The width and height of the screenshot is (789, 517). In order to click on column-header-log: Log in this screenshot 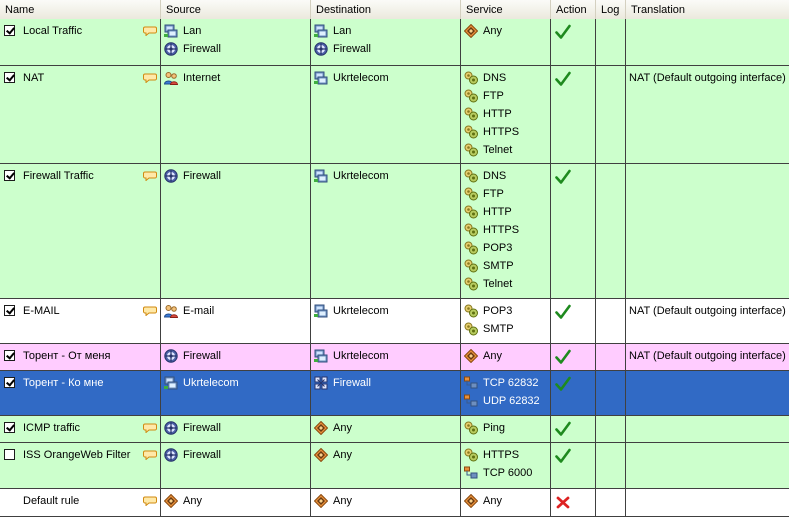, I will do `click(611, 9)`.